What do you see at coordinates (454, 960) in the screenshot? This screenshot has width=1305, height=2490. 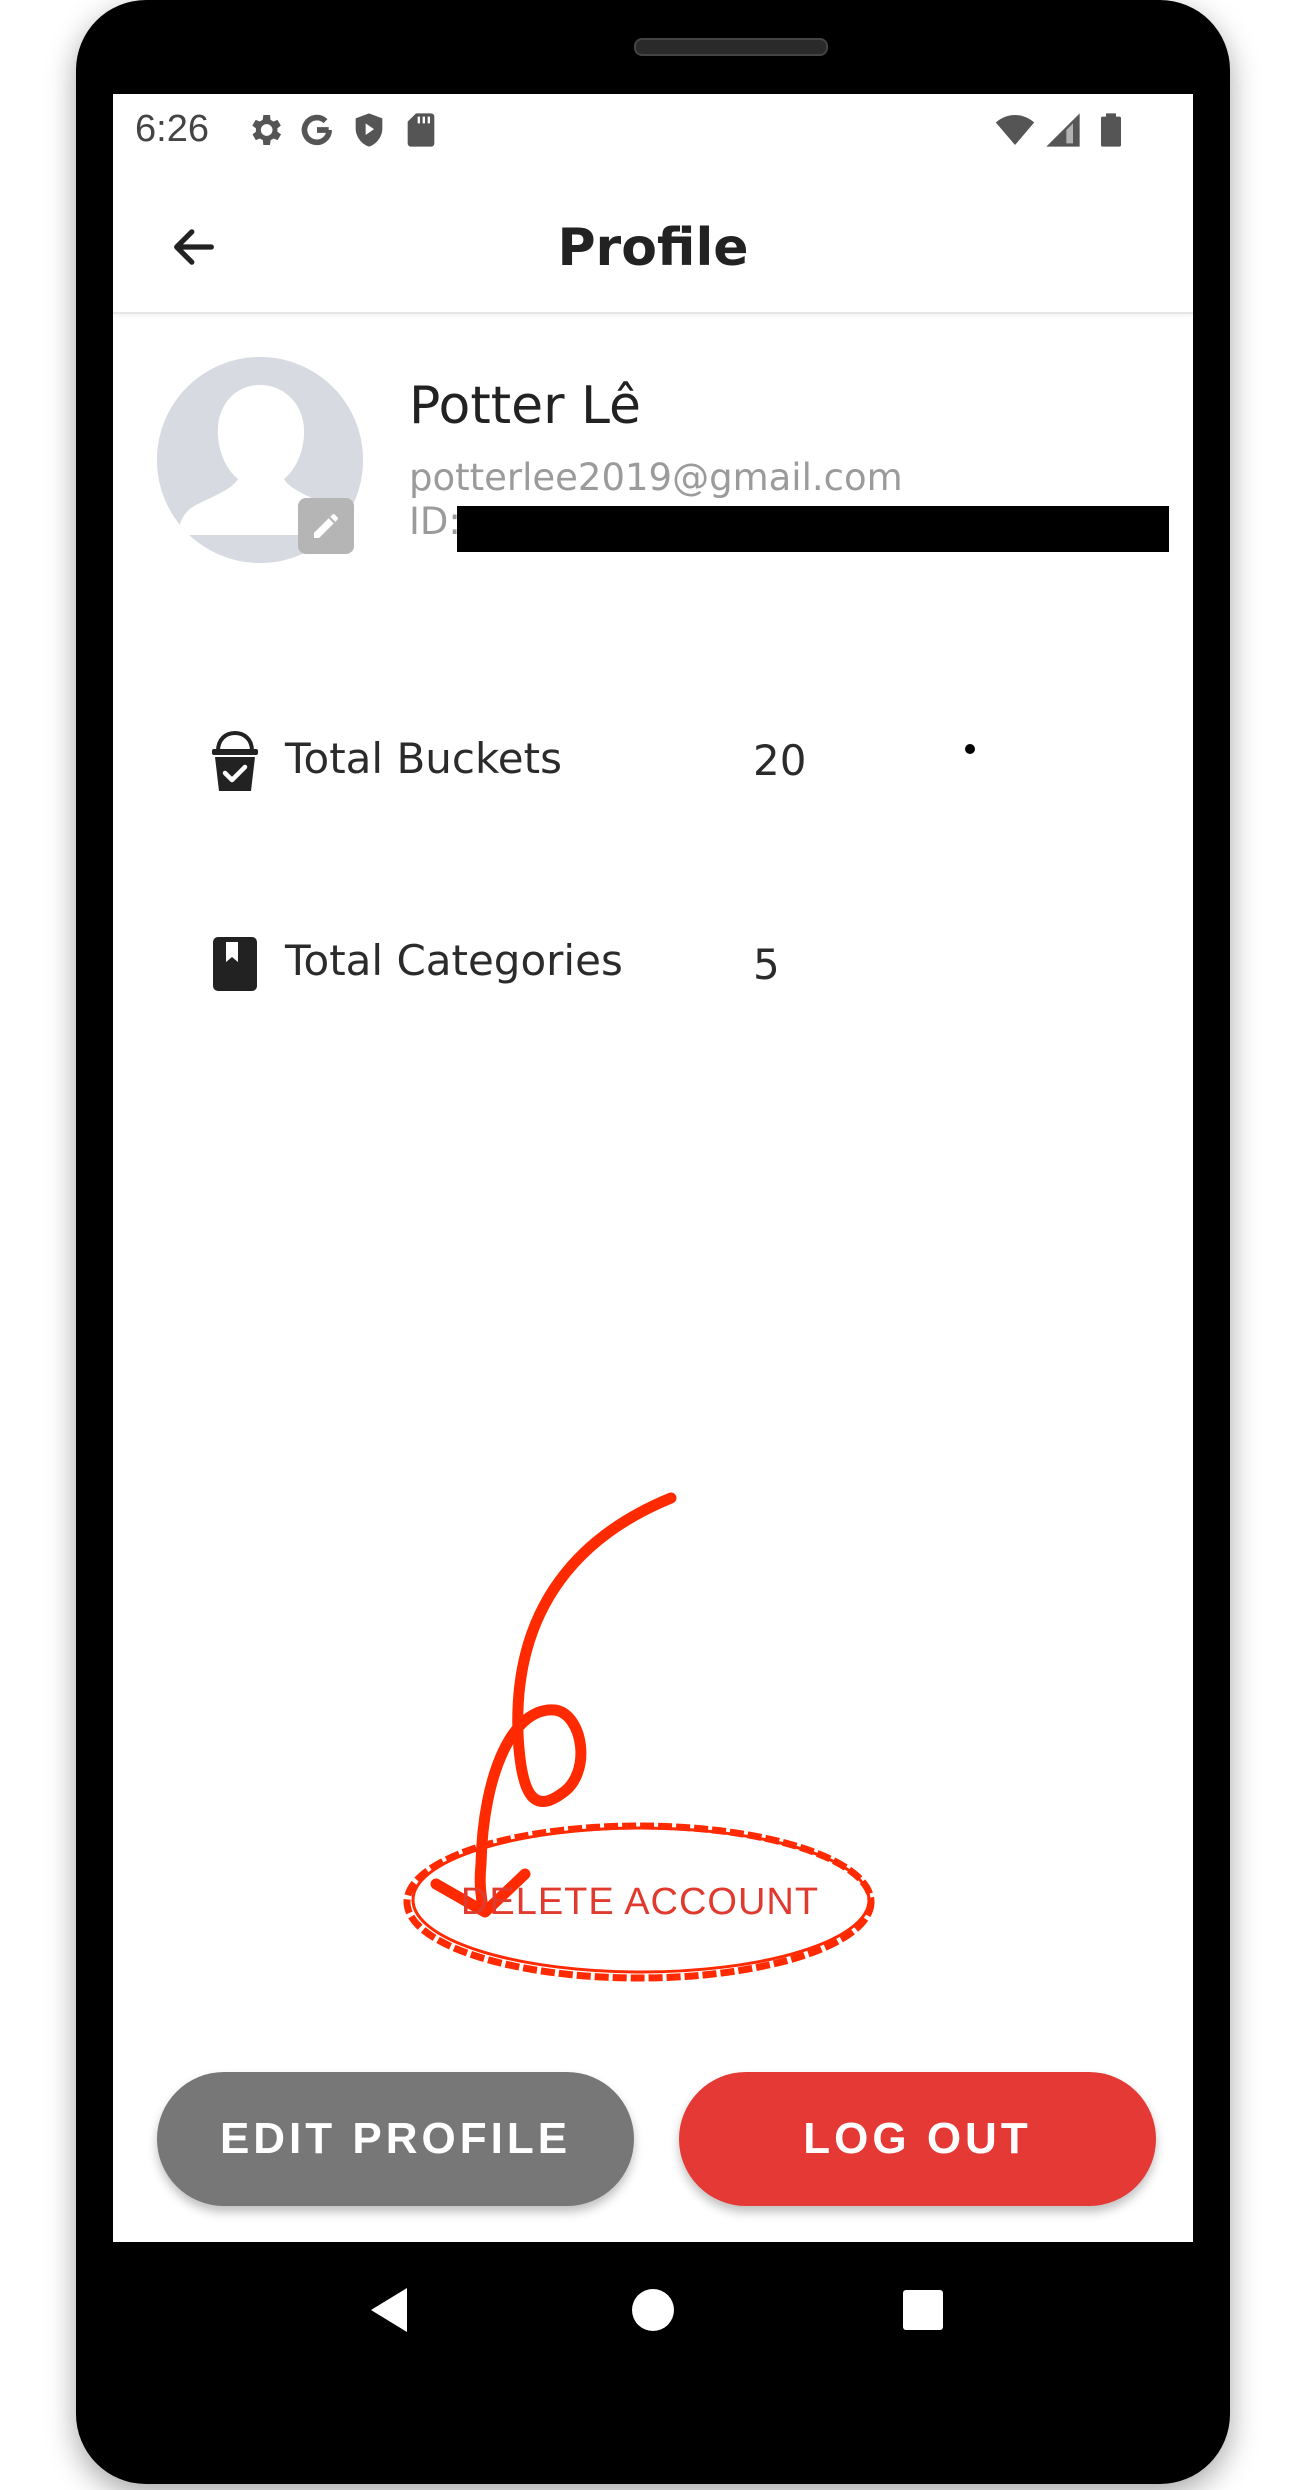 I see `stat-label-total-categories: Total Categories` at bounding box center [454, 960].